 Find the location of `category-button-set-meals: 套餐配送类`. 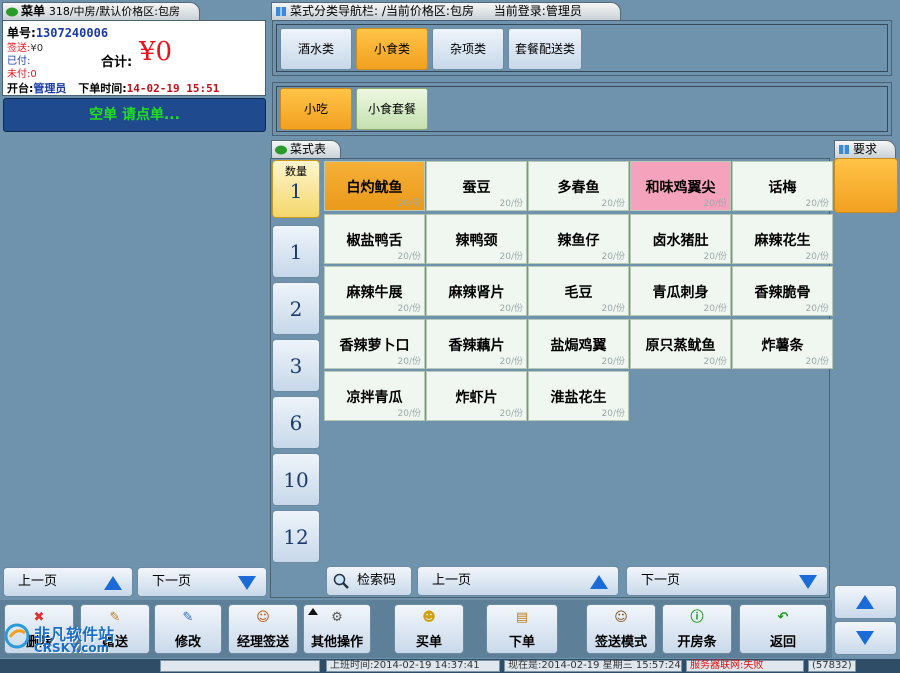

category-button-set-meals: 套餐配送类 is located at coordinates (545, 49).